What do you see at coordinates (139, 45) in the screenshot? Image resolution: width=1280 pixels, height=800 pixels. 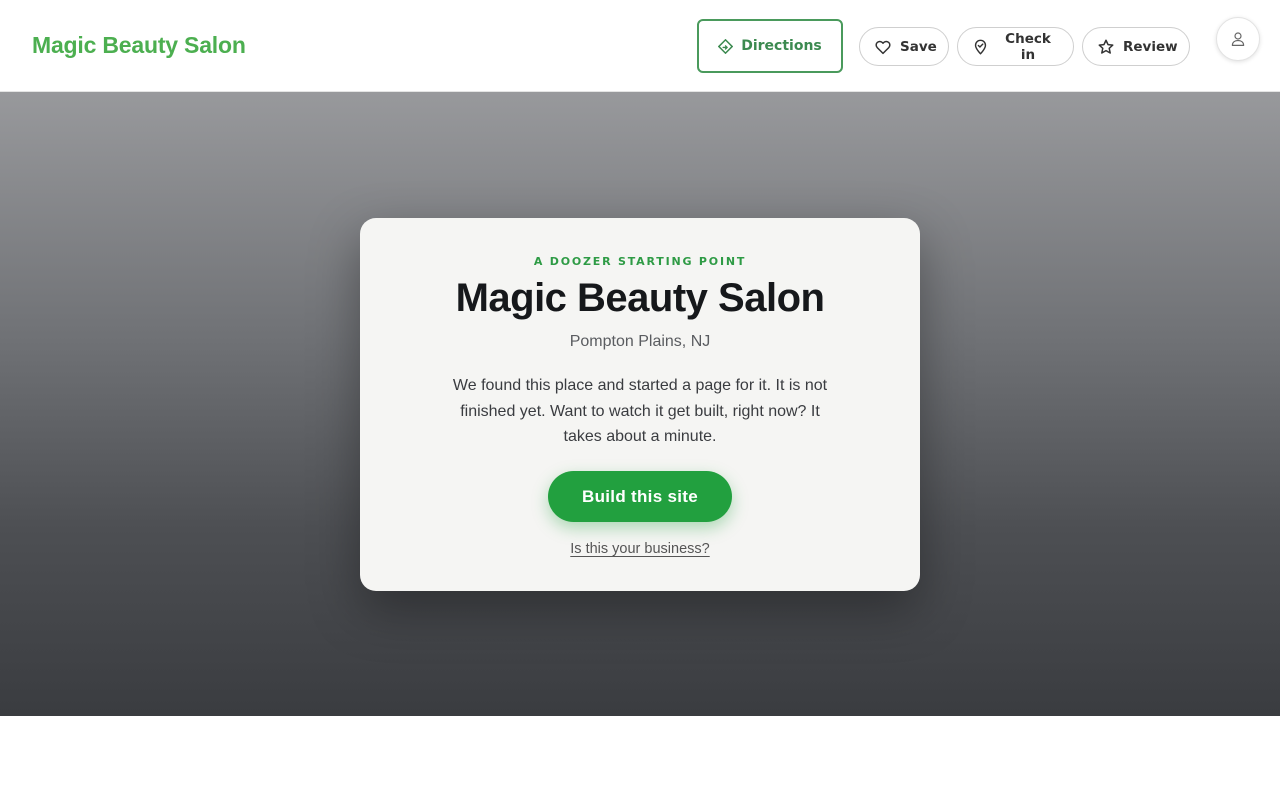 I see `brand-name: Magic Beauty Salon` at bounding box center [139, 45].